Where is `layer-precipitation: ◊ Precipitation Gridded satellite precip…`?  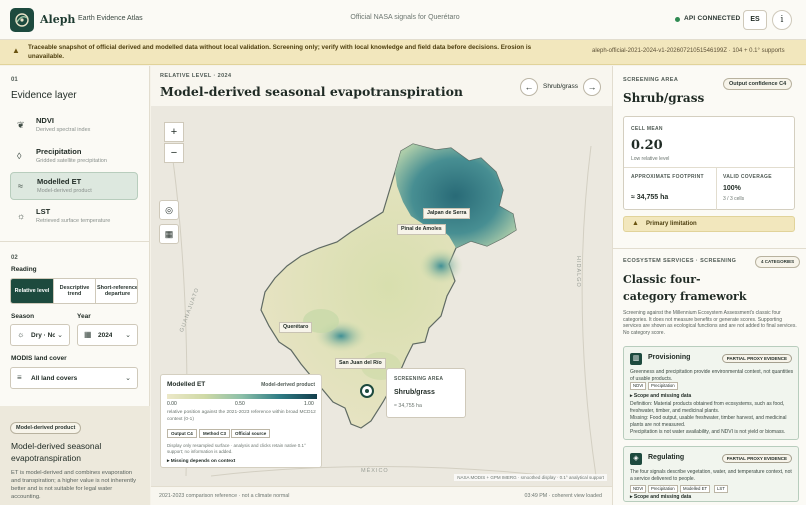 layer-precipitation: ◊ Precipitation Gridded satellite precip… is located at coordinates (74, 157).